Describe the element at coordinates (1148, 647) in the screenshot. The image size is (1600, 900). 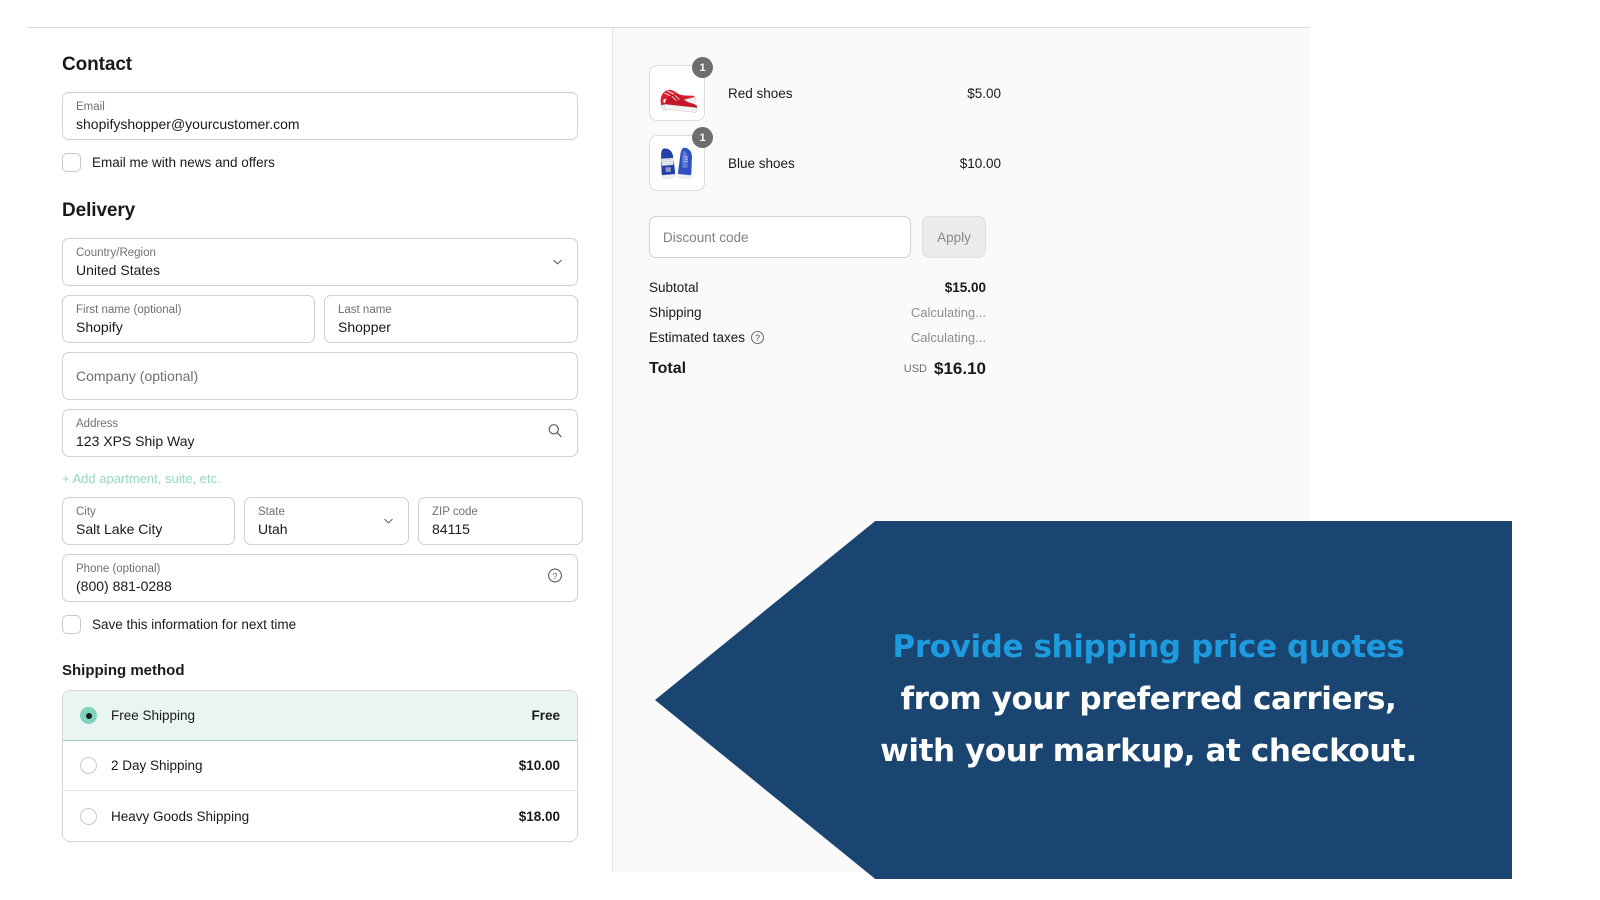
I see `banner-line-1: Provide shipping price quotes` at that location.